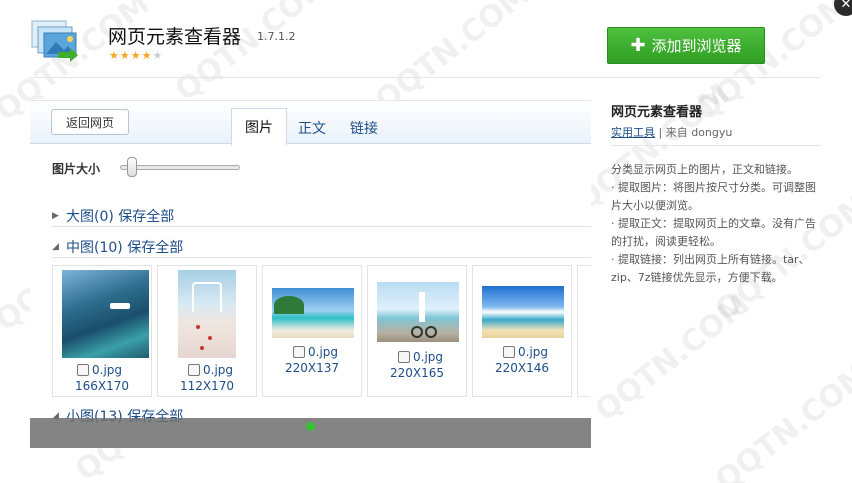 The width and height of the screenshot is (852, 483). What do you see at coordinates (712, 132) in the screenshot?
I see `author-name: dongyu` at bounding box center [712, 132].